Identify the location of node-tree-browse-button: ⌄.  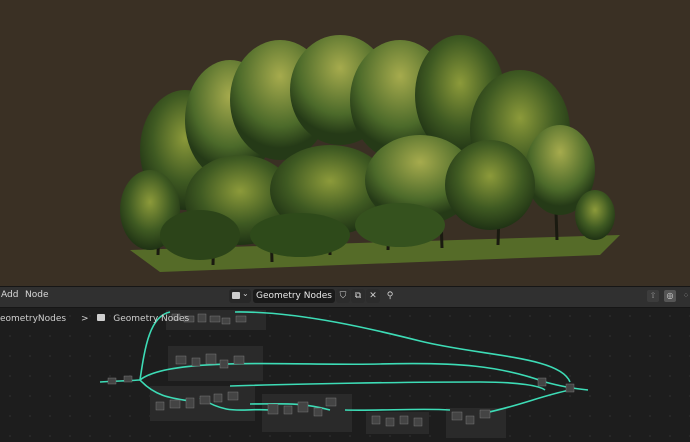
(240, 296).